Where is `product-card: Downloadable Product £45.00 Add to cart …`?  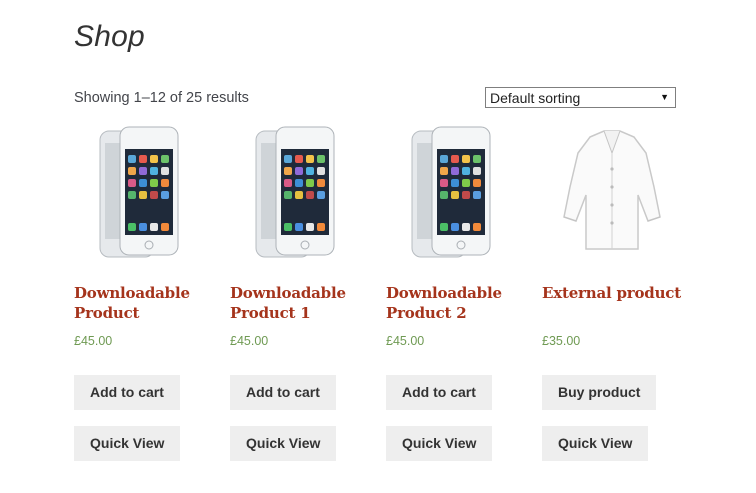 product-card: Downloadable Product £45.00 Add to cart … is located at coordinates (144, 293).